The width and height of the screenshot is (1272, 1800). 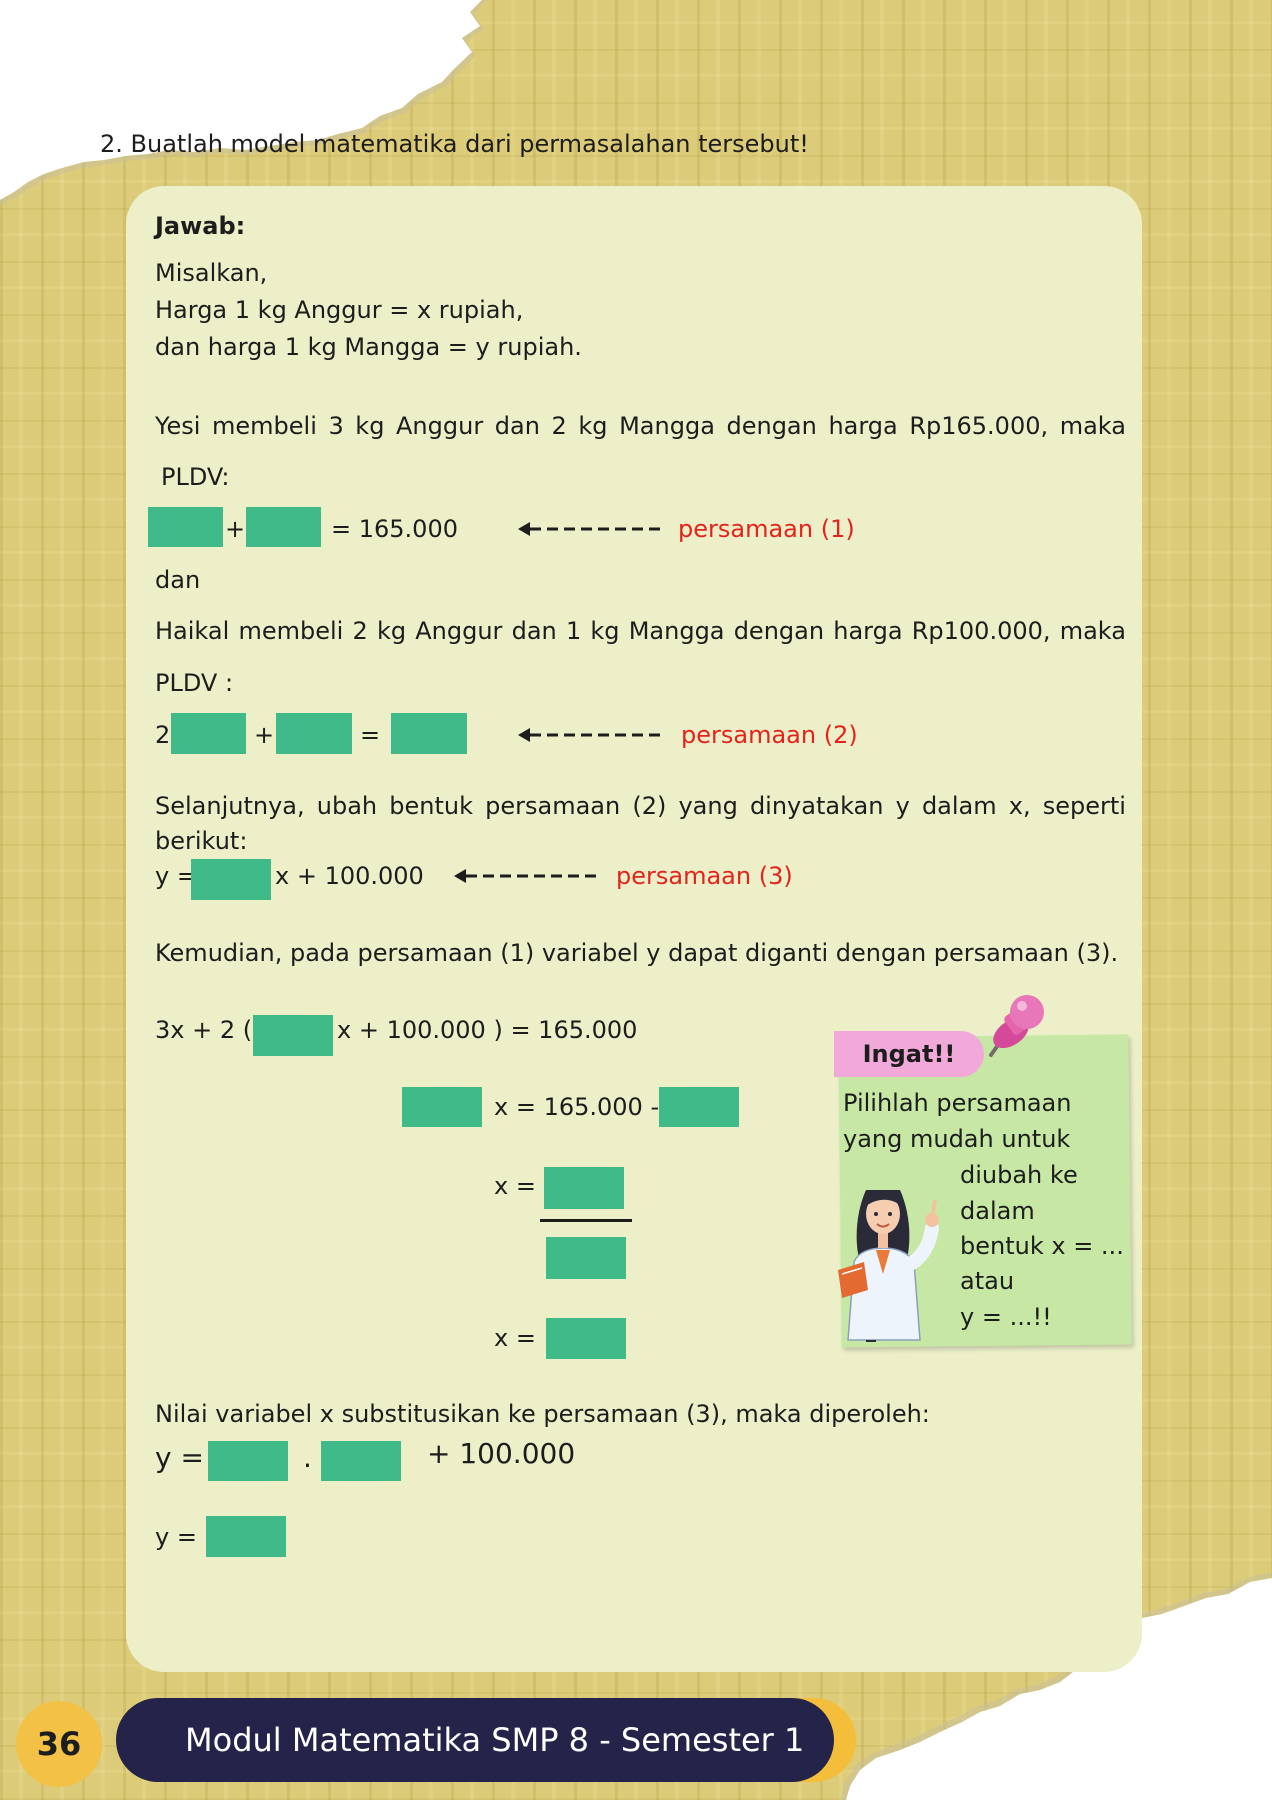 What do you see at coordinates (1006, 1317) in the screenshot?
I see `note-line-7: y = ...!!` at bounding box center [1006, 1317].